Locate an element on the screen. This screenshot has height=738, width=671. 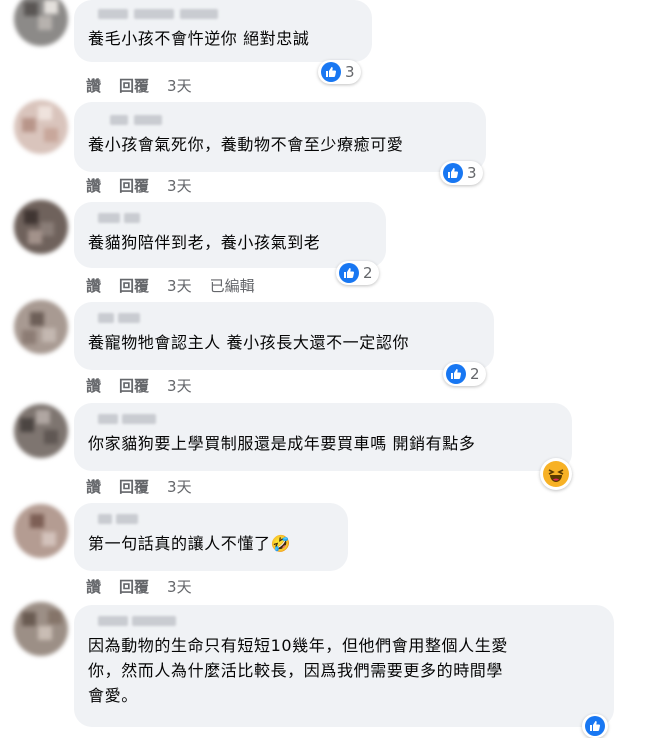
comment-text: 養毛小孩不會忤逆你 絕對忠誠 is located at coordinates (199, 38).